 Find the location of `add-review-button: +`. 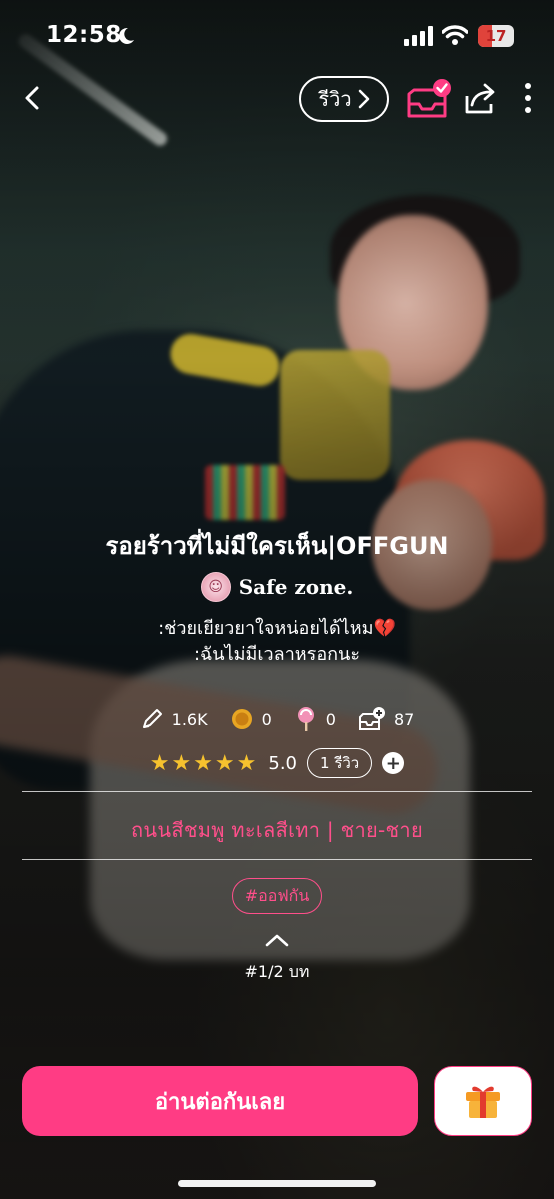

add-review-button: + is located at coordinates (393, 763).